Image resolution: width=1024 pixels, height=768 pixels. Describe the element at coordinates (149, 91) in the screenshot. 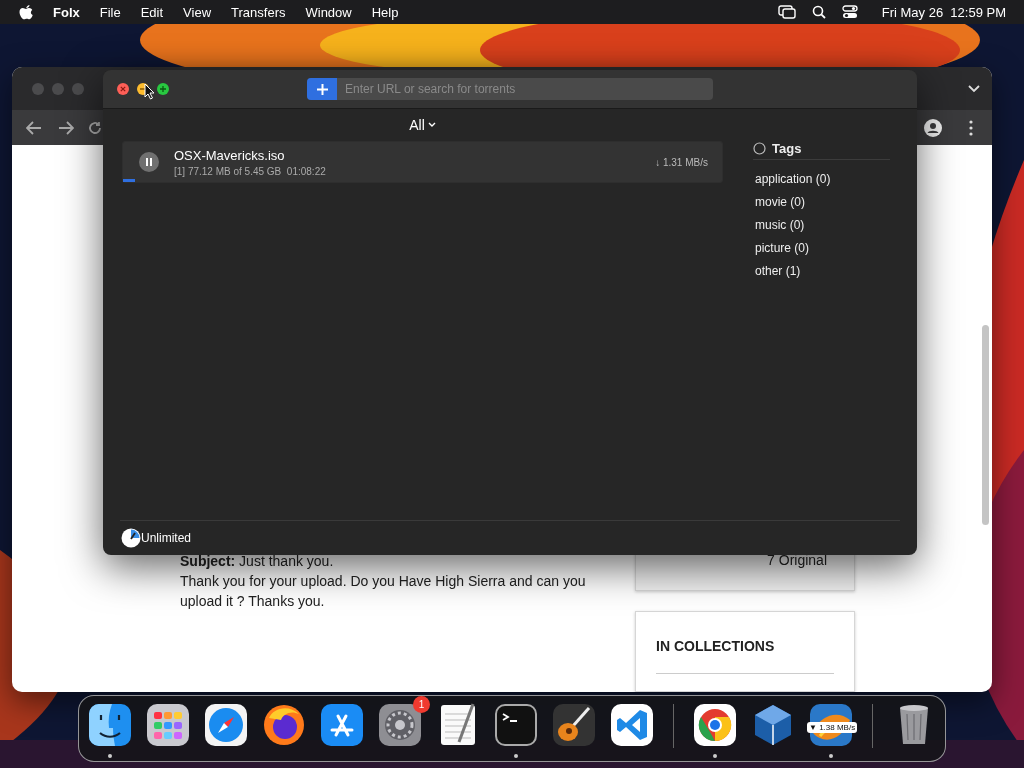

I see `pointer-icon` at that location.